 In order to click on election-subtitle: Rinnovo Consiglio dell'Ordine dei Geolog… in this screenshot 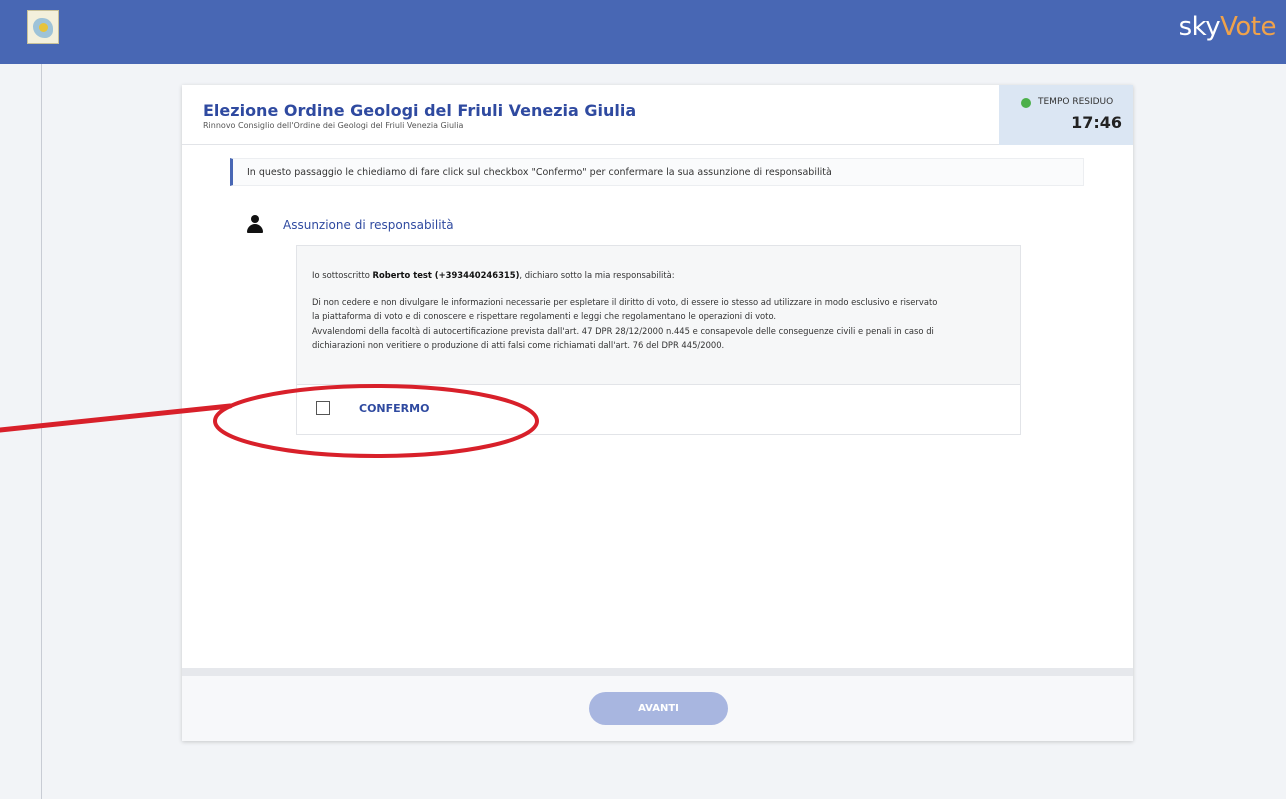, I will do `click(333, 125)`.